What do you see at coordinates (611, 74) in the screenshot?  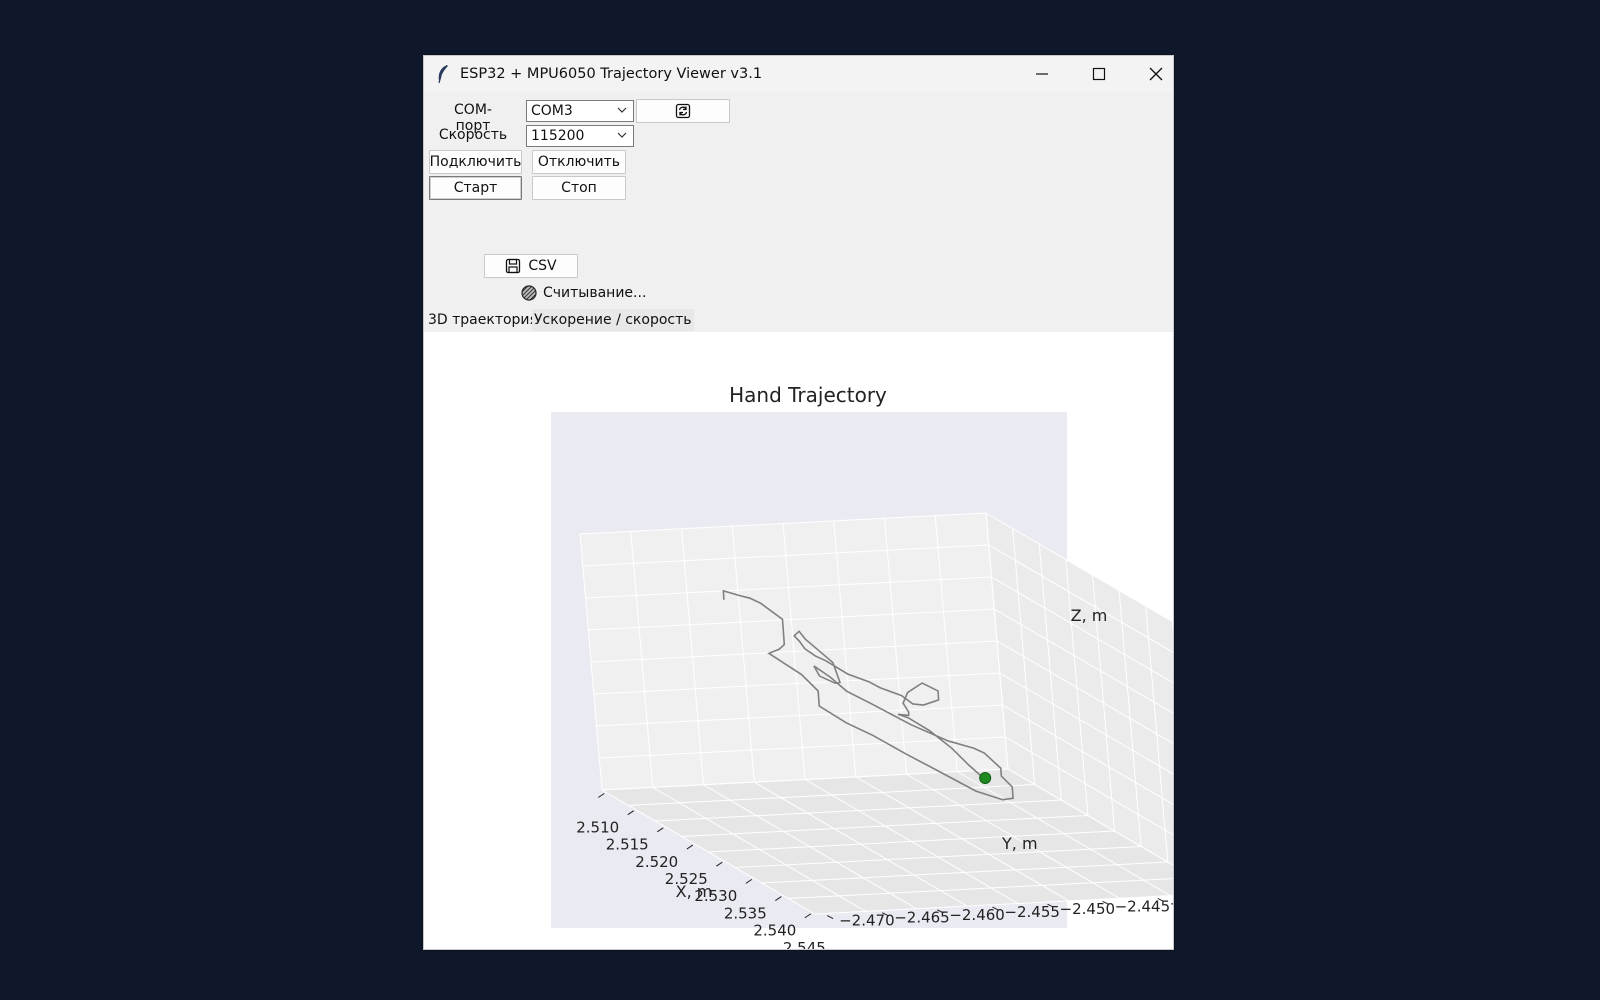 I see `window-title: ESP32 + MPU6050 Trajectory Viewer v3.1` at bounding box center [611, 74].